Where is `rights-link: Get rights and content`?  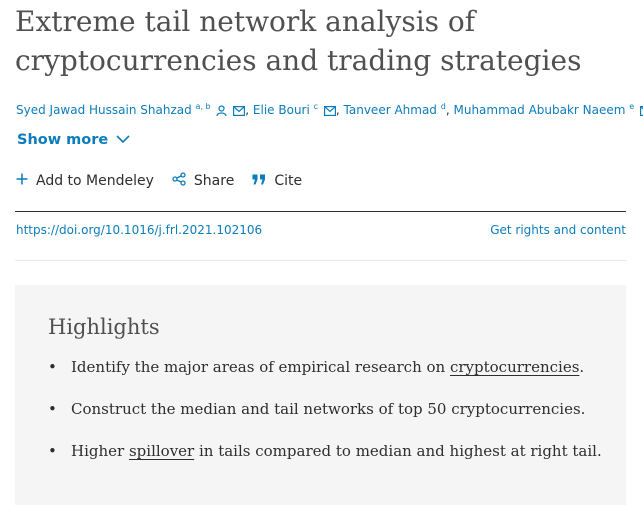 rights-link: Get rights and content is located at coordinates (558, 230).